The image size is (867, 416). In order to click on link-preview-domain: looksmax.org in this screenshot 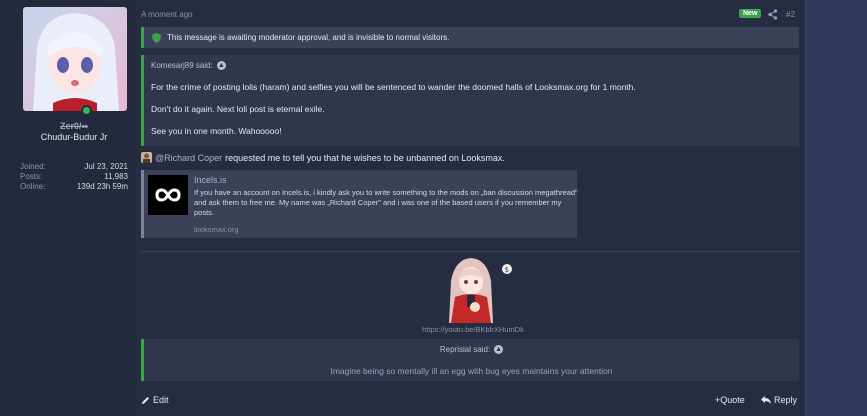, I will do `click(216, 229)`.